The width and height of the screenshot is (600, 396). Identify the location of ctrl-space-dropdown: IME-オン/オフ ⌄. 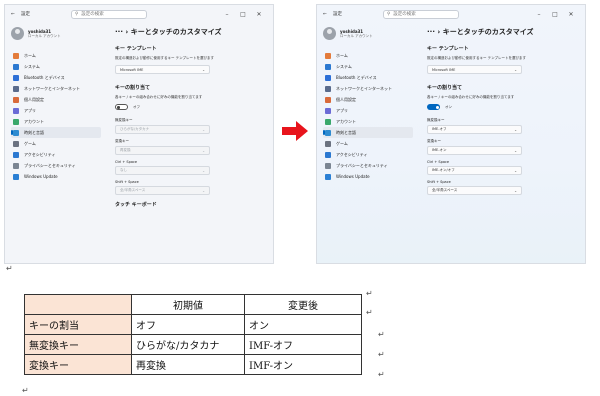
(474, 170).